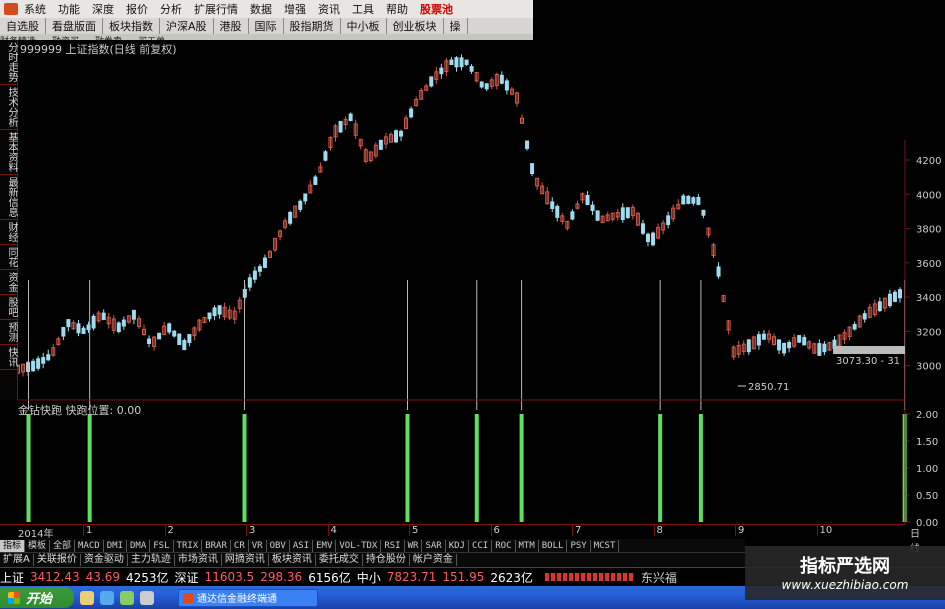 The width and height of the screenshot is (945, 609). Describe the element at coordinates (295, 9) in the screenshot. I see `menu-item-7: 增强` at that location.